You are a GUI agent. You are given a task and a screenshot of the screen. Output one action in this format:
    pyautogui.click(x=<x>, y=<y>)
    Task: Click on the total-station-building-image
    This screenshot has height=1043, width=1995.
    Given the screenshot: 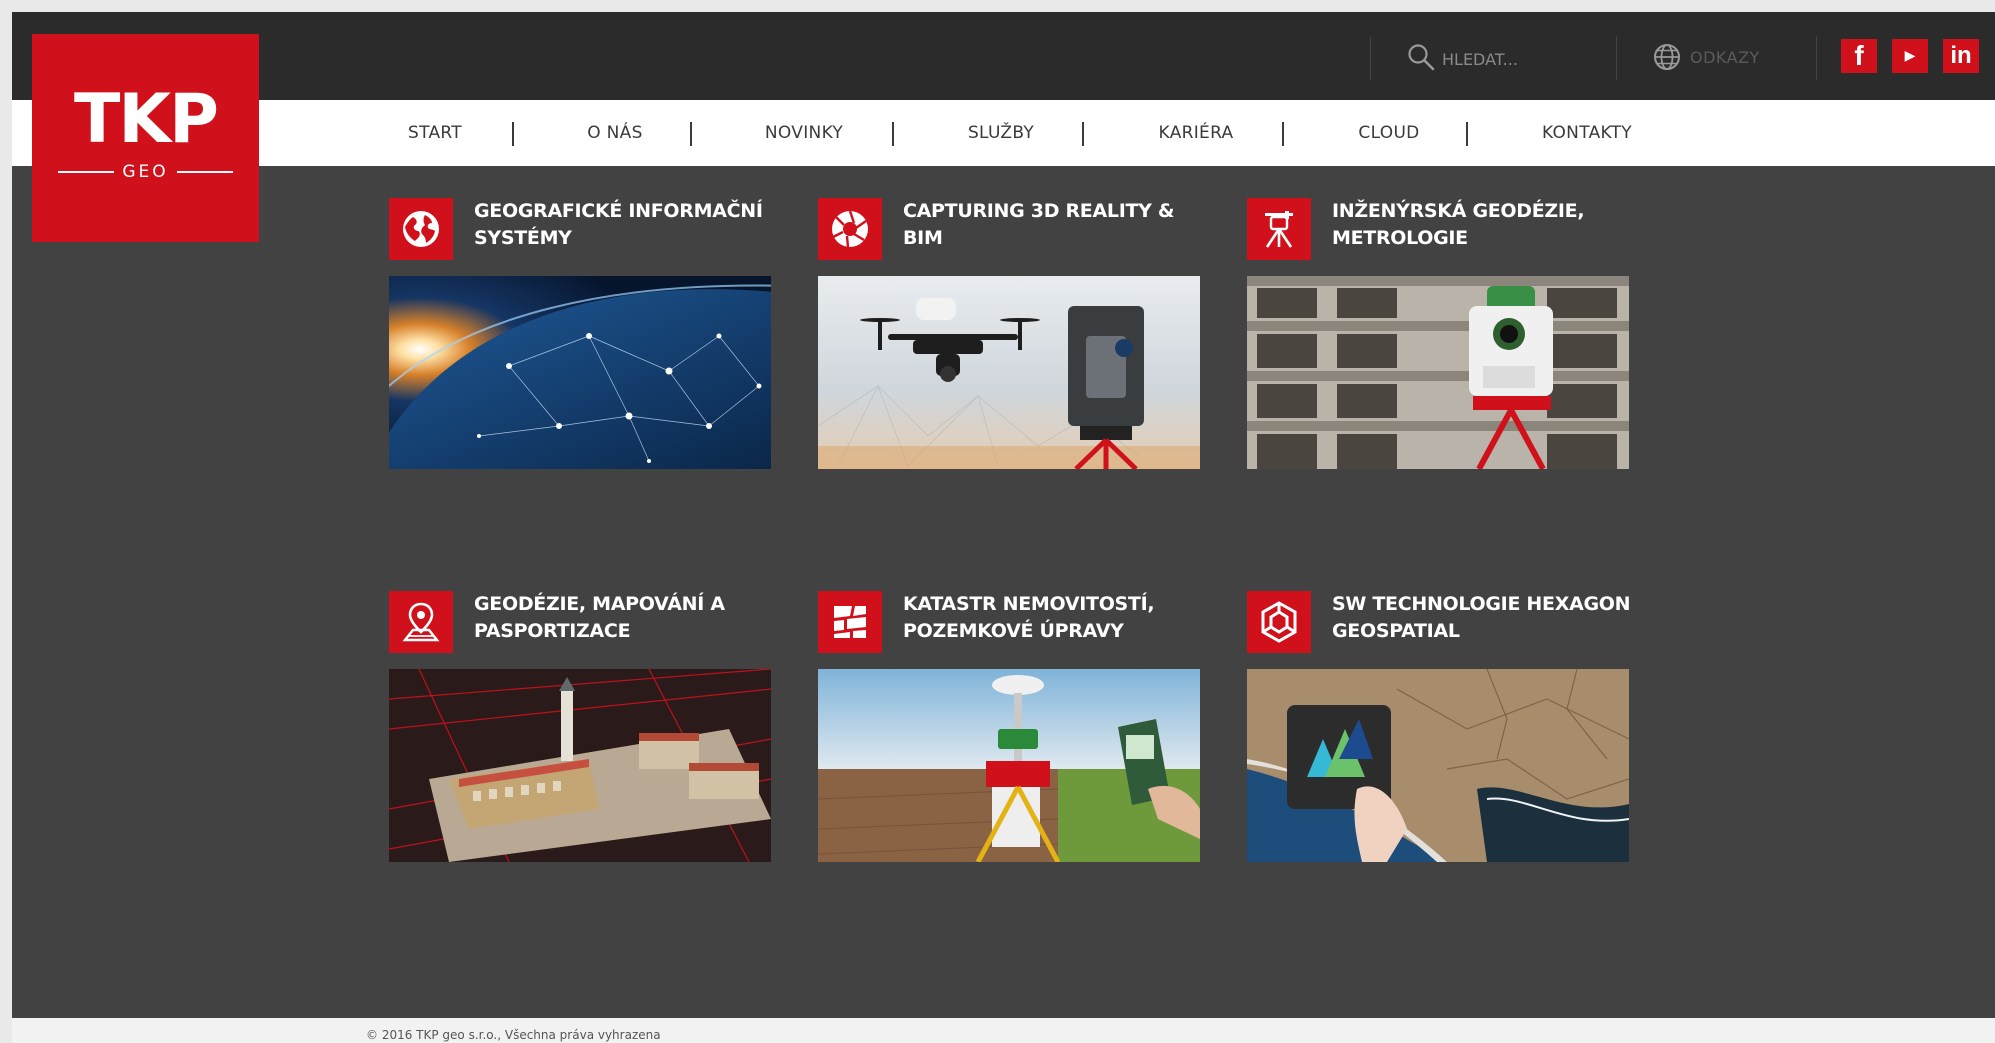 What is the action you would take?
    pyautogui.click(x=1438, y=372)
    